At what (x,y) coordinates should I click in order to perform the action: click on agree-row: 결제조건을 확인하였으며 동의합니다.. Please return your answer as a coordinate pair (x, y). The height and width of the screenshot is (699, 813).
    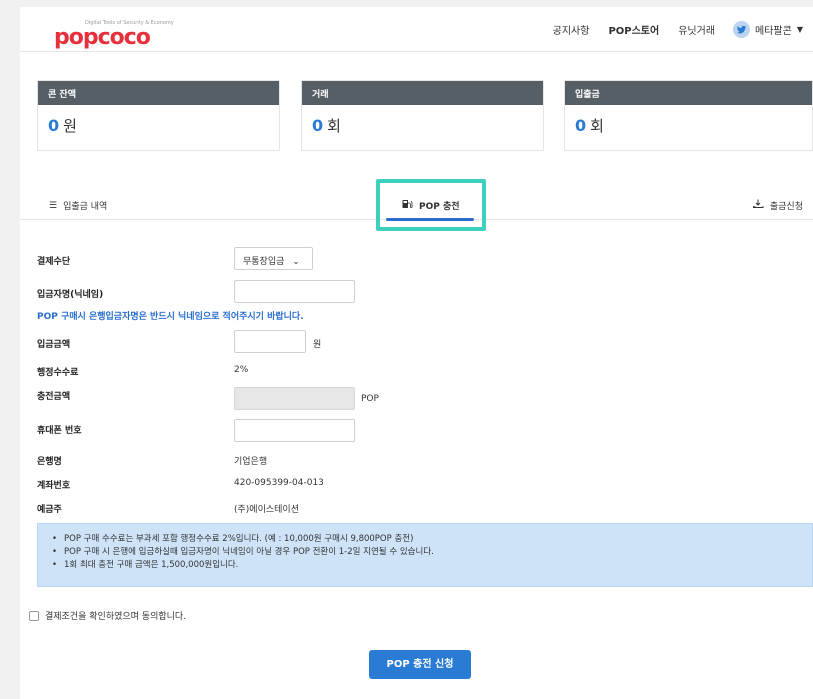
    Looking at the image, I should click on (107, 615).